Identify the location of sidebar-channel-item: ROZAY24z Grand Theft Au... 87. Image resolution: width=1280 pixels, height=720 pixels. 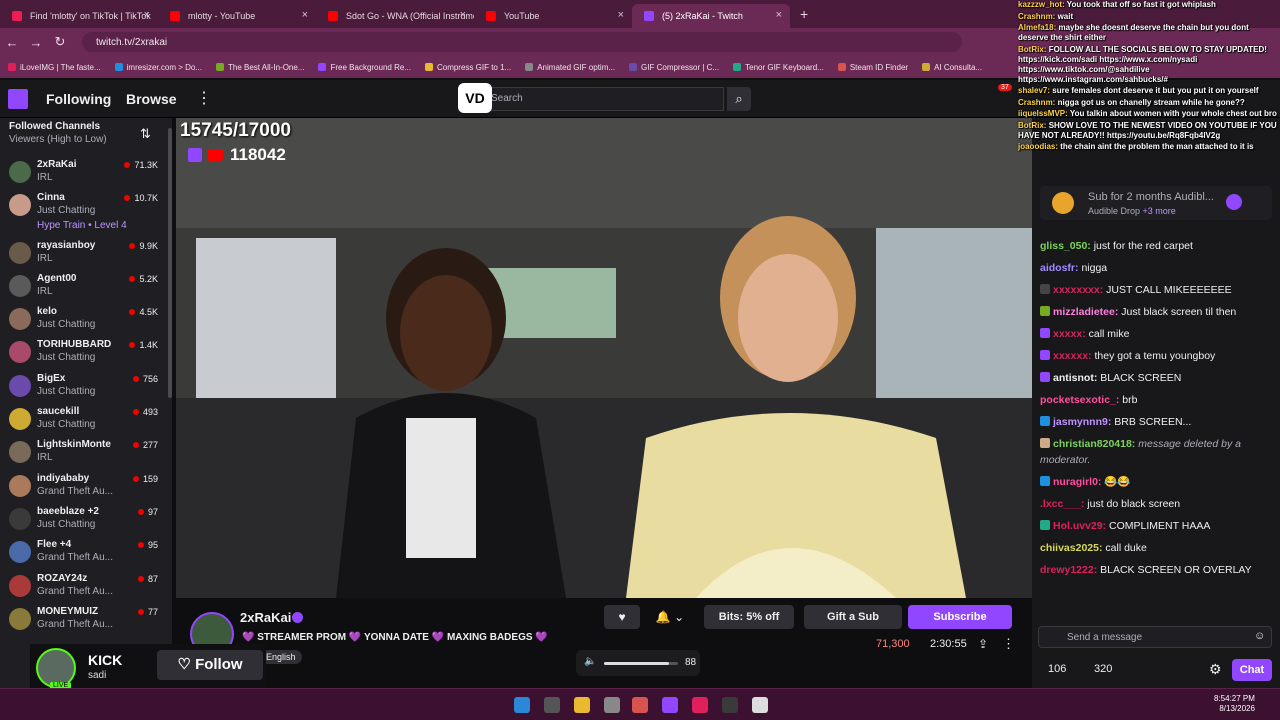
(86, 586).